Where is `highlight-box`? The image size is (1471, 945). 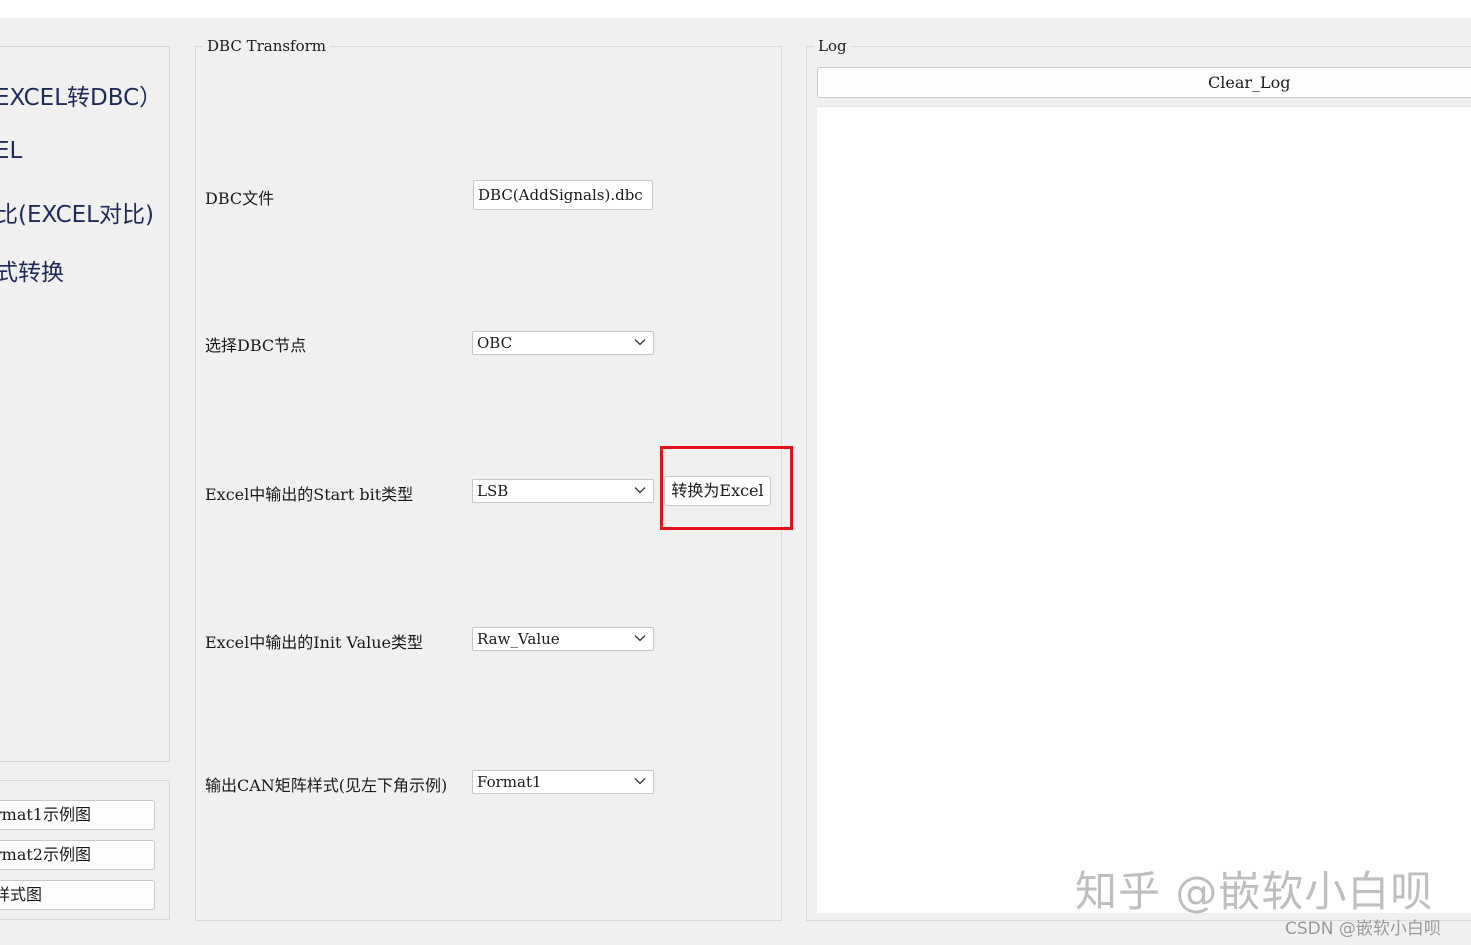
highlight-box is located at coordinates (726, 488).